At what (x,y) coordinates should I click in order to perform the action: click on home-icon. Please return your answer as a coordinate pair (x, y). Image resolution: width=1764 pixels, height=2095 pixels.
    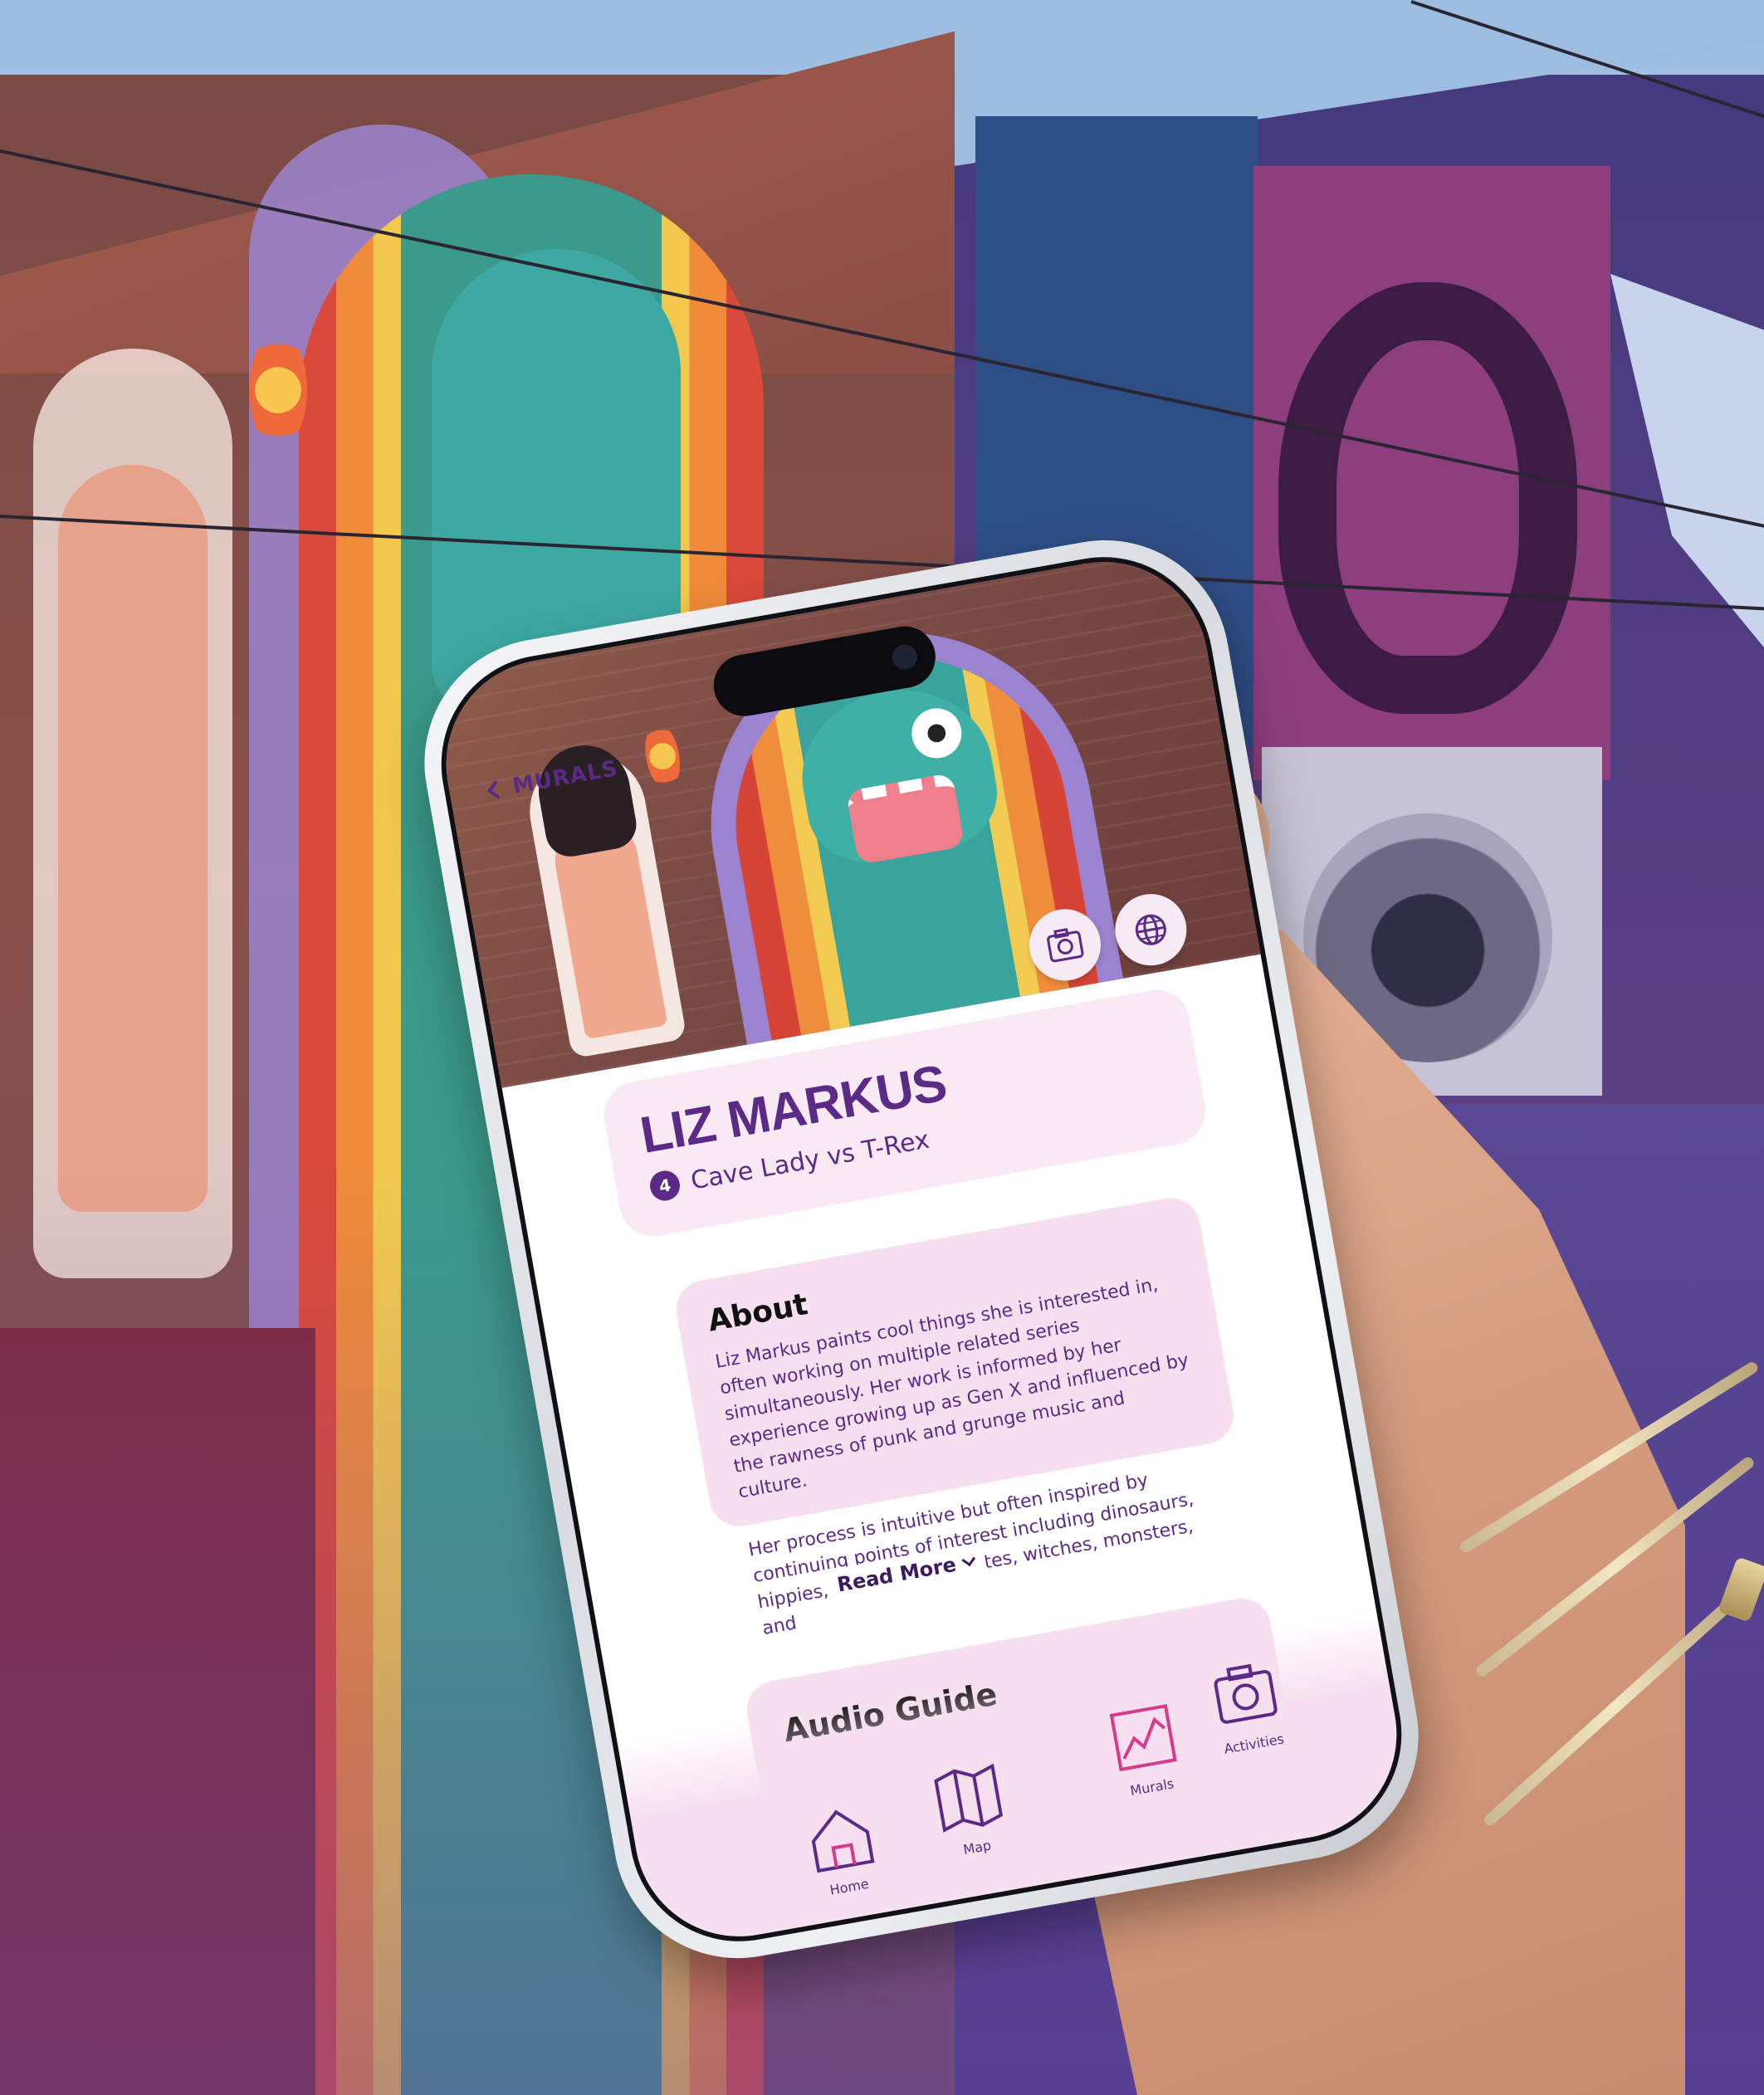
    Looking at the image, I should click on (843, 1841).